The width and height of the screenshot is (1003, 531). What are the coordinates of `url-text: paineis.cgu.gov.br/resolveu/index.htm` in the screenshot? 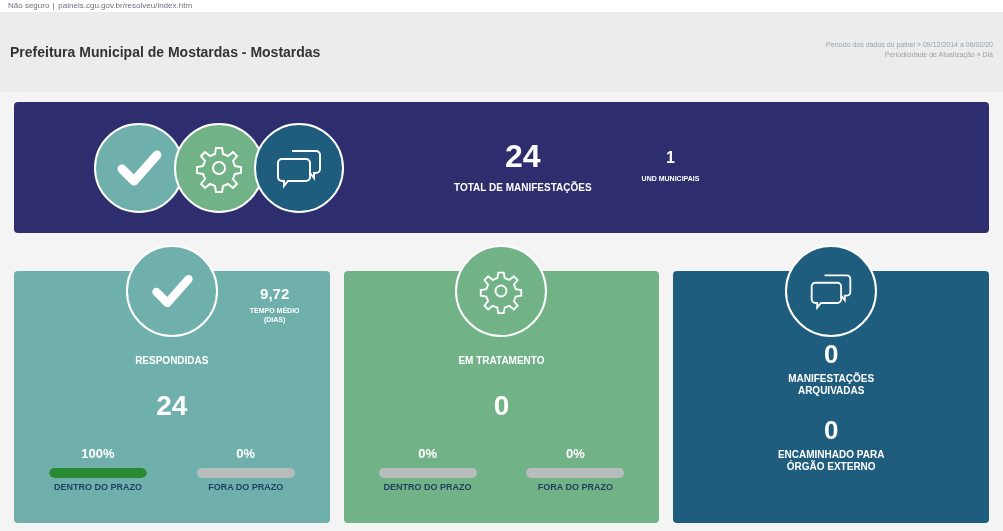 It's located at (125, 6).